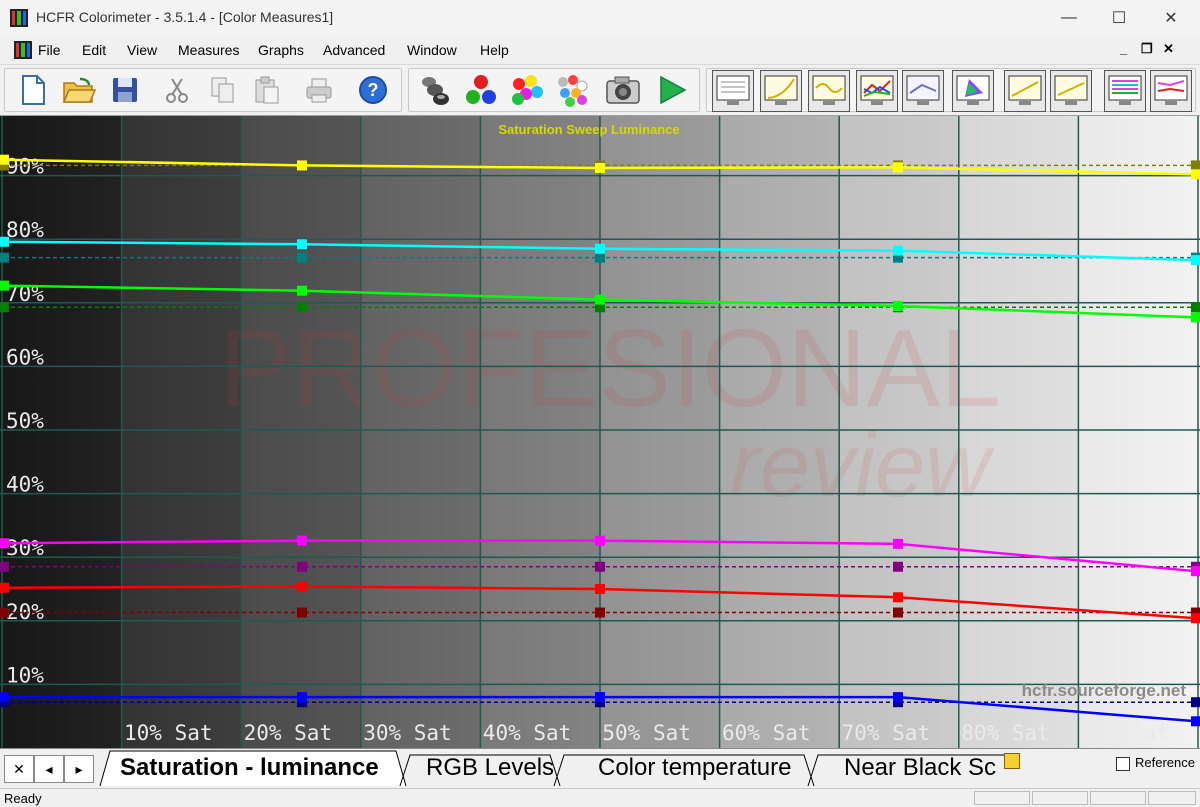 The image size is (1200, 807). What do you see at coordinates (25, 167) in the screenshot?
I see `y-tick-label: 90%` at bounding box center [25, 167].